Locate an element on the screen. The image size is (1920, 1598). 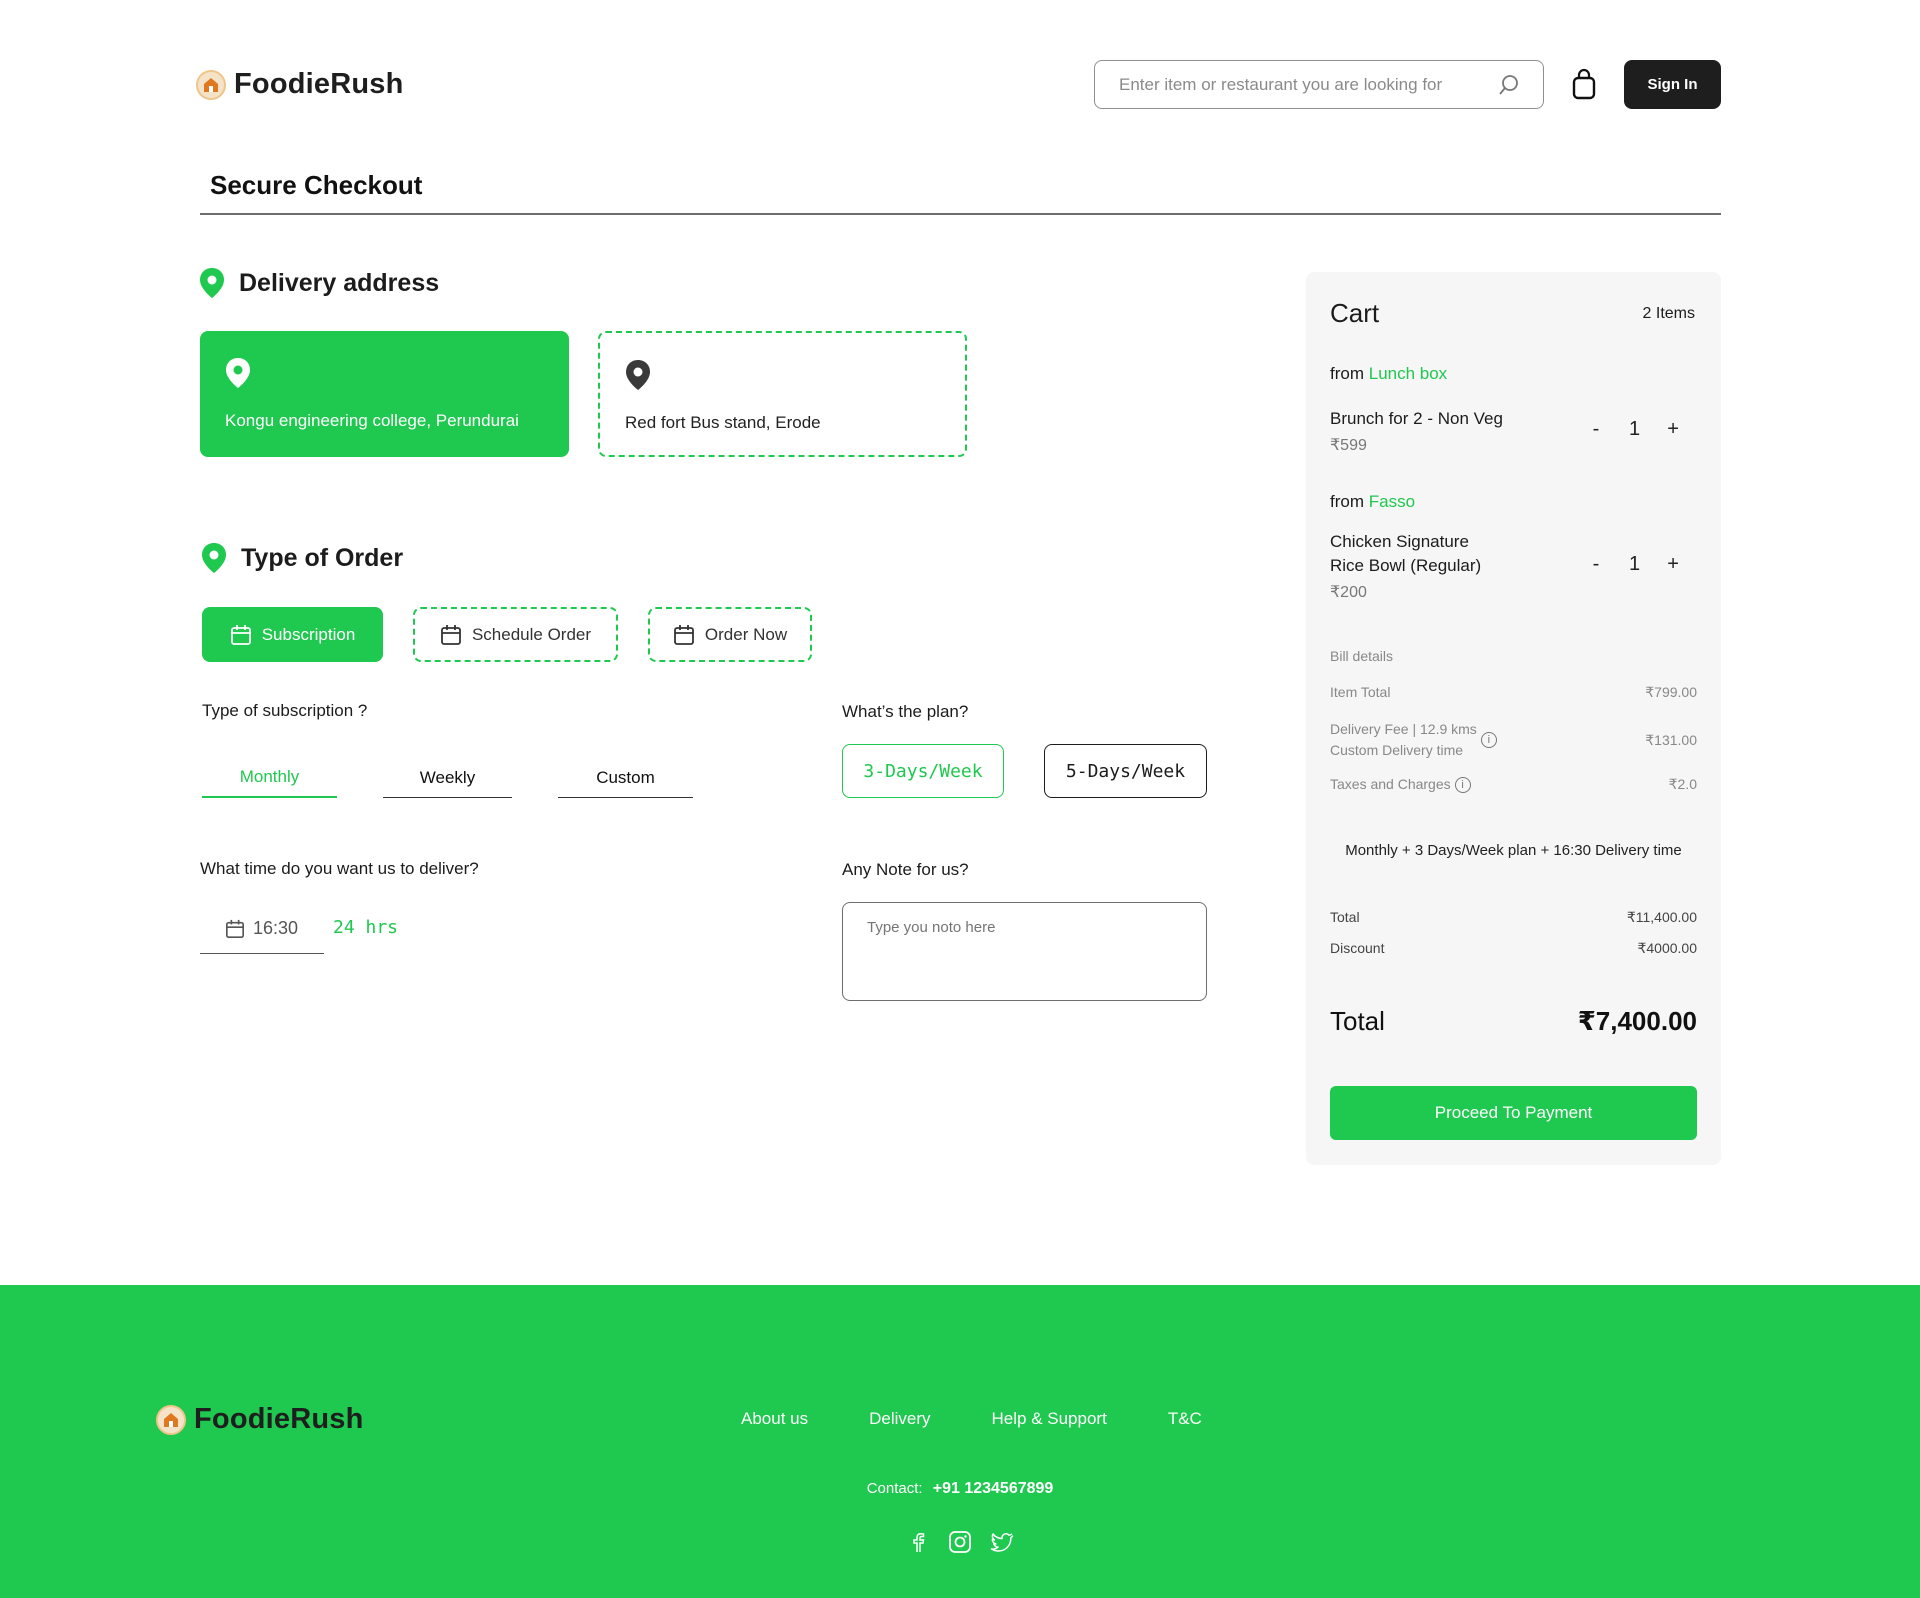
grand-total-row: Total ₹7,400.00 is located at coordinates (1513, 1021).